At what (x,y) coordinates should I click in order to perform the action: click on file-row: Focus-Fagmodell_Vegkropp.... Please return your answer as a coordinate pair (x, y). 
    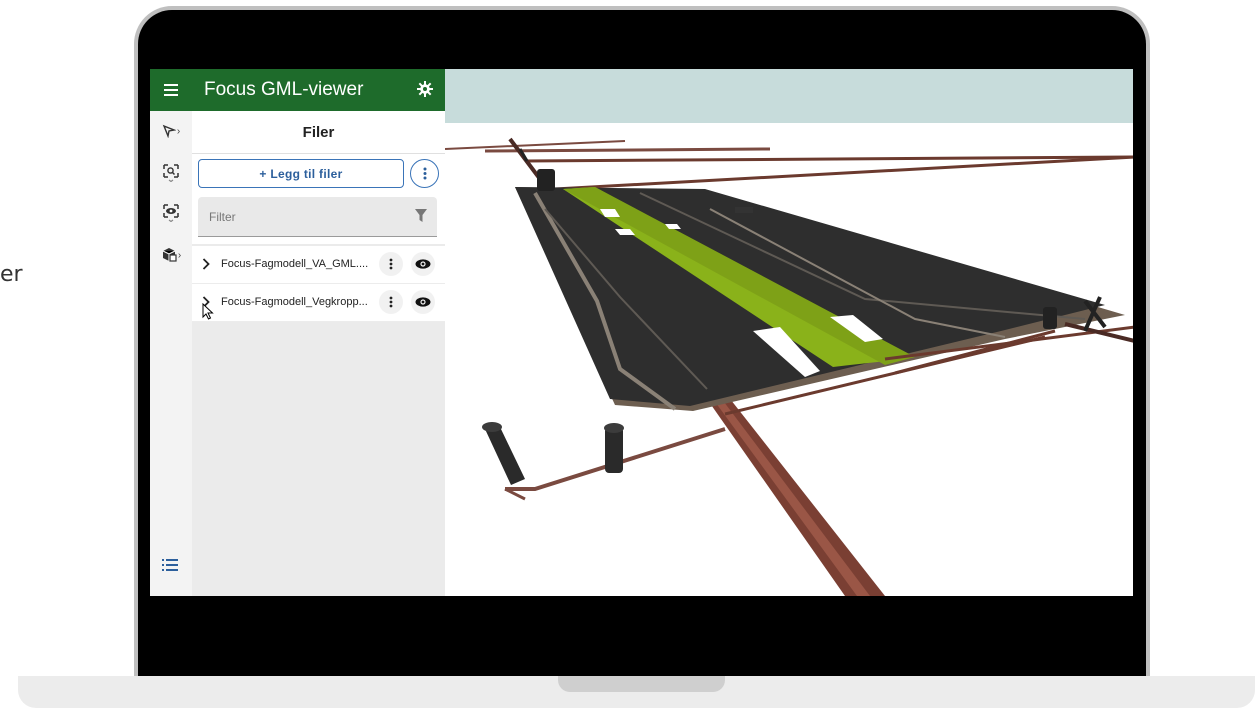
    Looking at the image, I should click on (318, 303).